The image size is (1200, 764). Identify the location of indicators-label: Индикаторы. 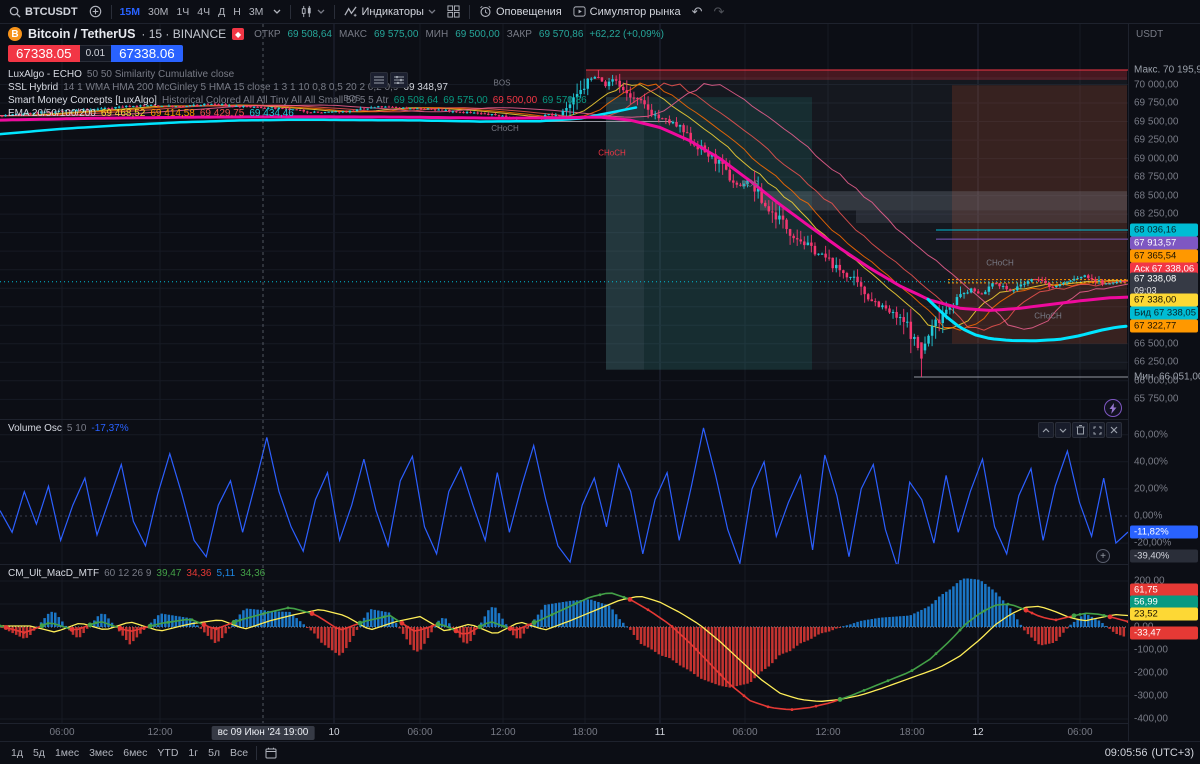
(392, 11).